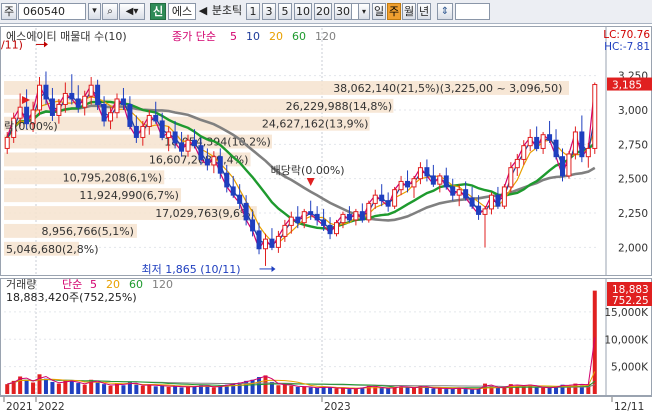  Describe the element at coordinates (113, 177) in the screenshot. I see `volume-profile-label: 10,795,208(6,1%)` at that location.